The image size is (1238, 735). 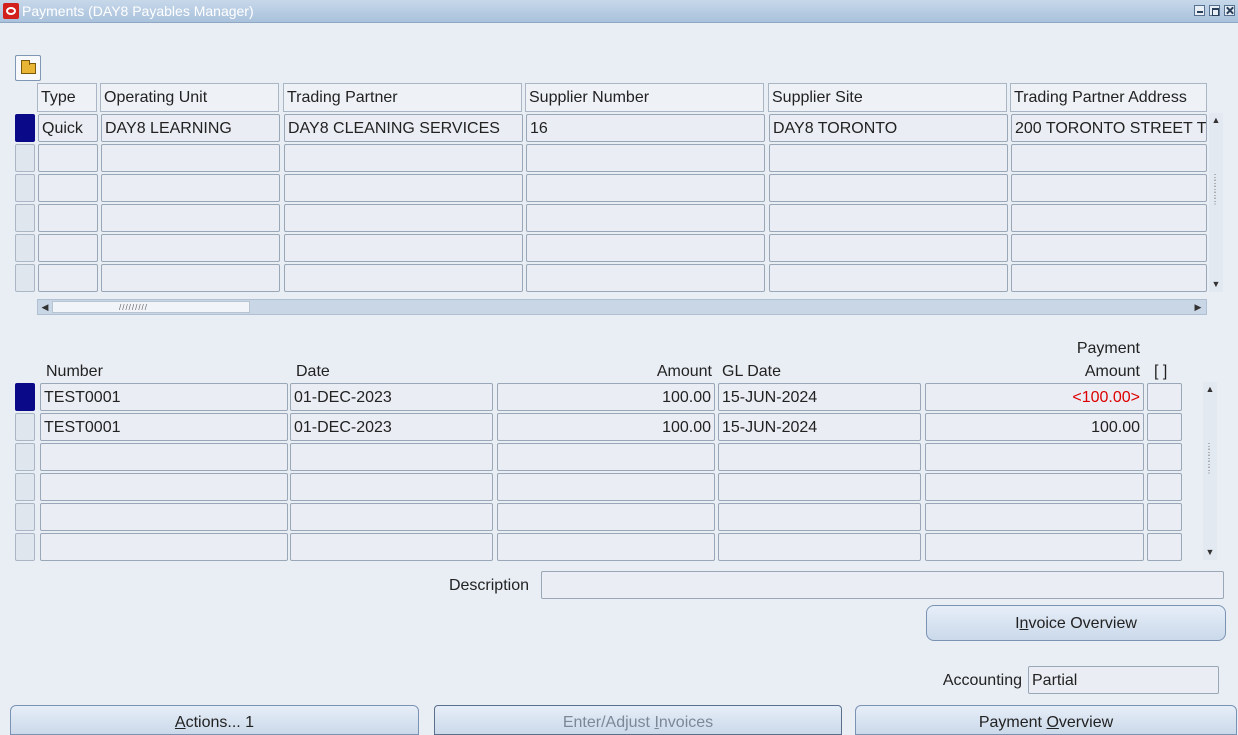 I want to click on operating-unit-field: DAY8 LEARNING, so click(x=190, y=128).